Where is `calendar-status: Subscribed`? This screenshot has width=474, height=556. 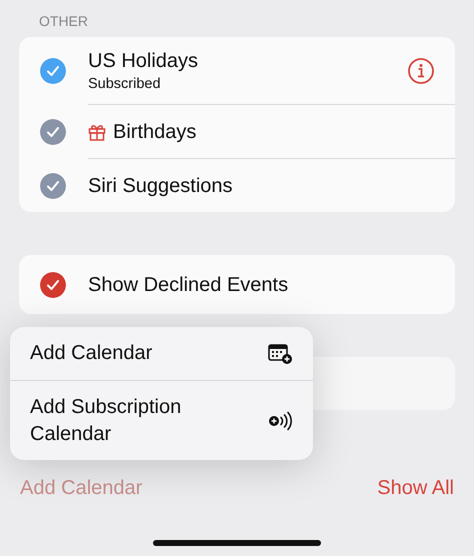 calendar-status: Subscribed is located at coordinates (125, 83).